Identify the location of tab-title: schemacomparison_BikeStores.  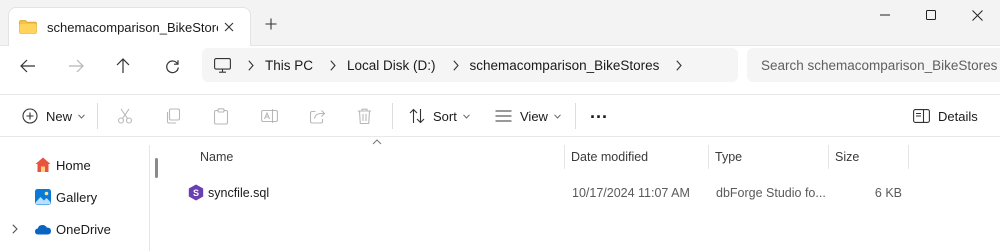
(132, 27).